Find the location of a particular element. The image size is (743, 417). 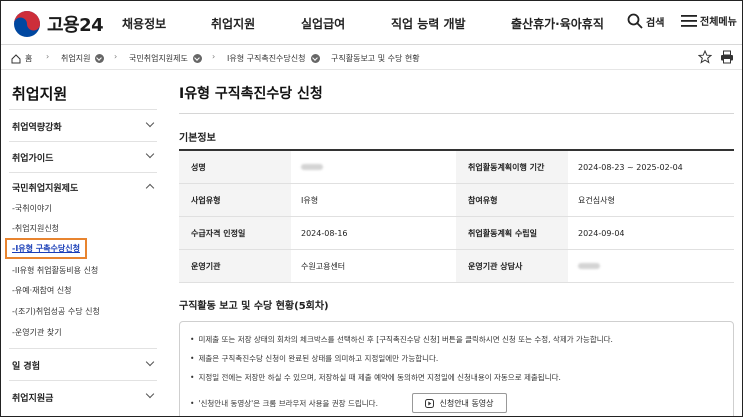

all-menu-button: 전체메뉴 is located at coordinates (709, 20).